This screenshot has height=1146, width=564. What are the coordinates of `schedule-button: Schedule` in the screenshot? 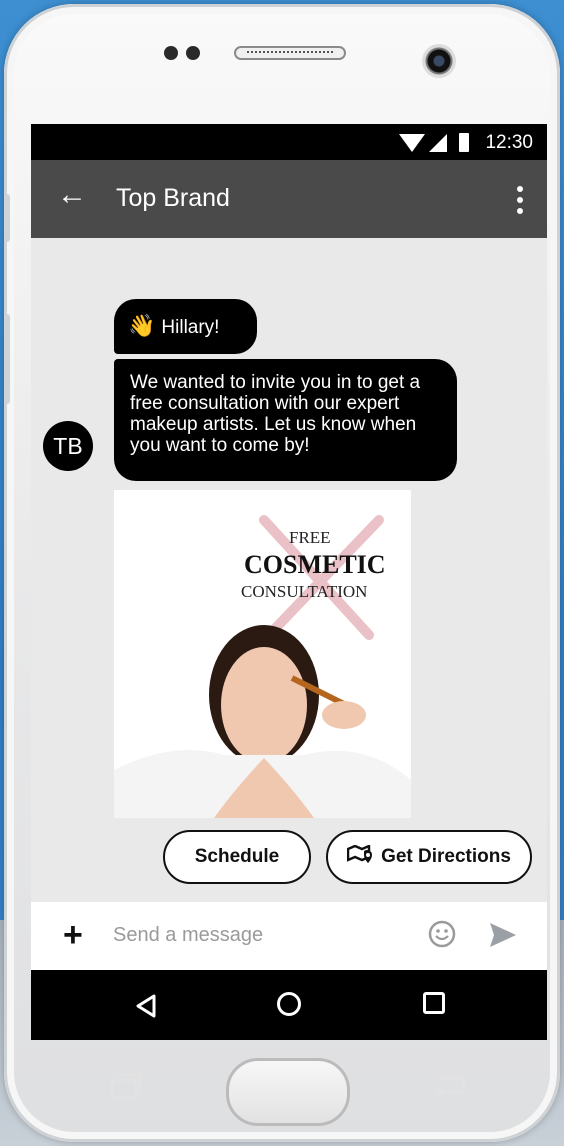 It's located at (237, 857).